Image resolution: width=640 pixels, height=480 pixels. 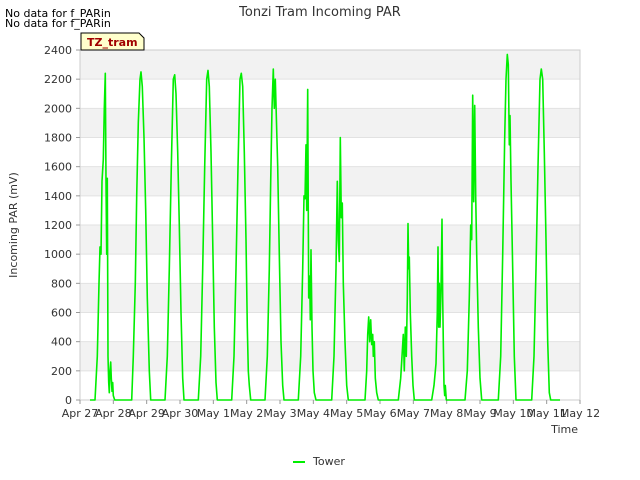 I want to click on legend-label-tower: Tower, so click(x=328, y=461).